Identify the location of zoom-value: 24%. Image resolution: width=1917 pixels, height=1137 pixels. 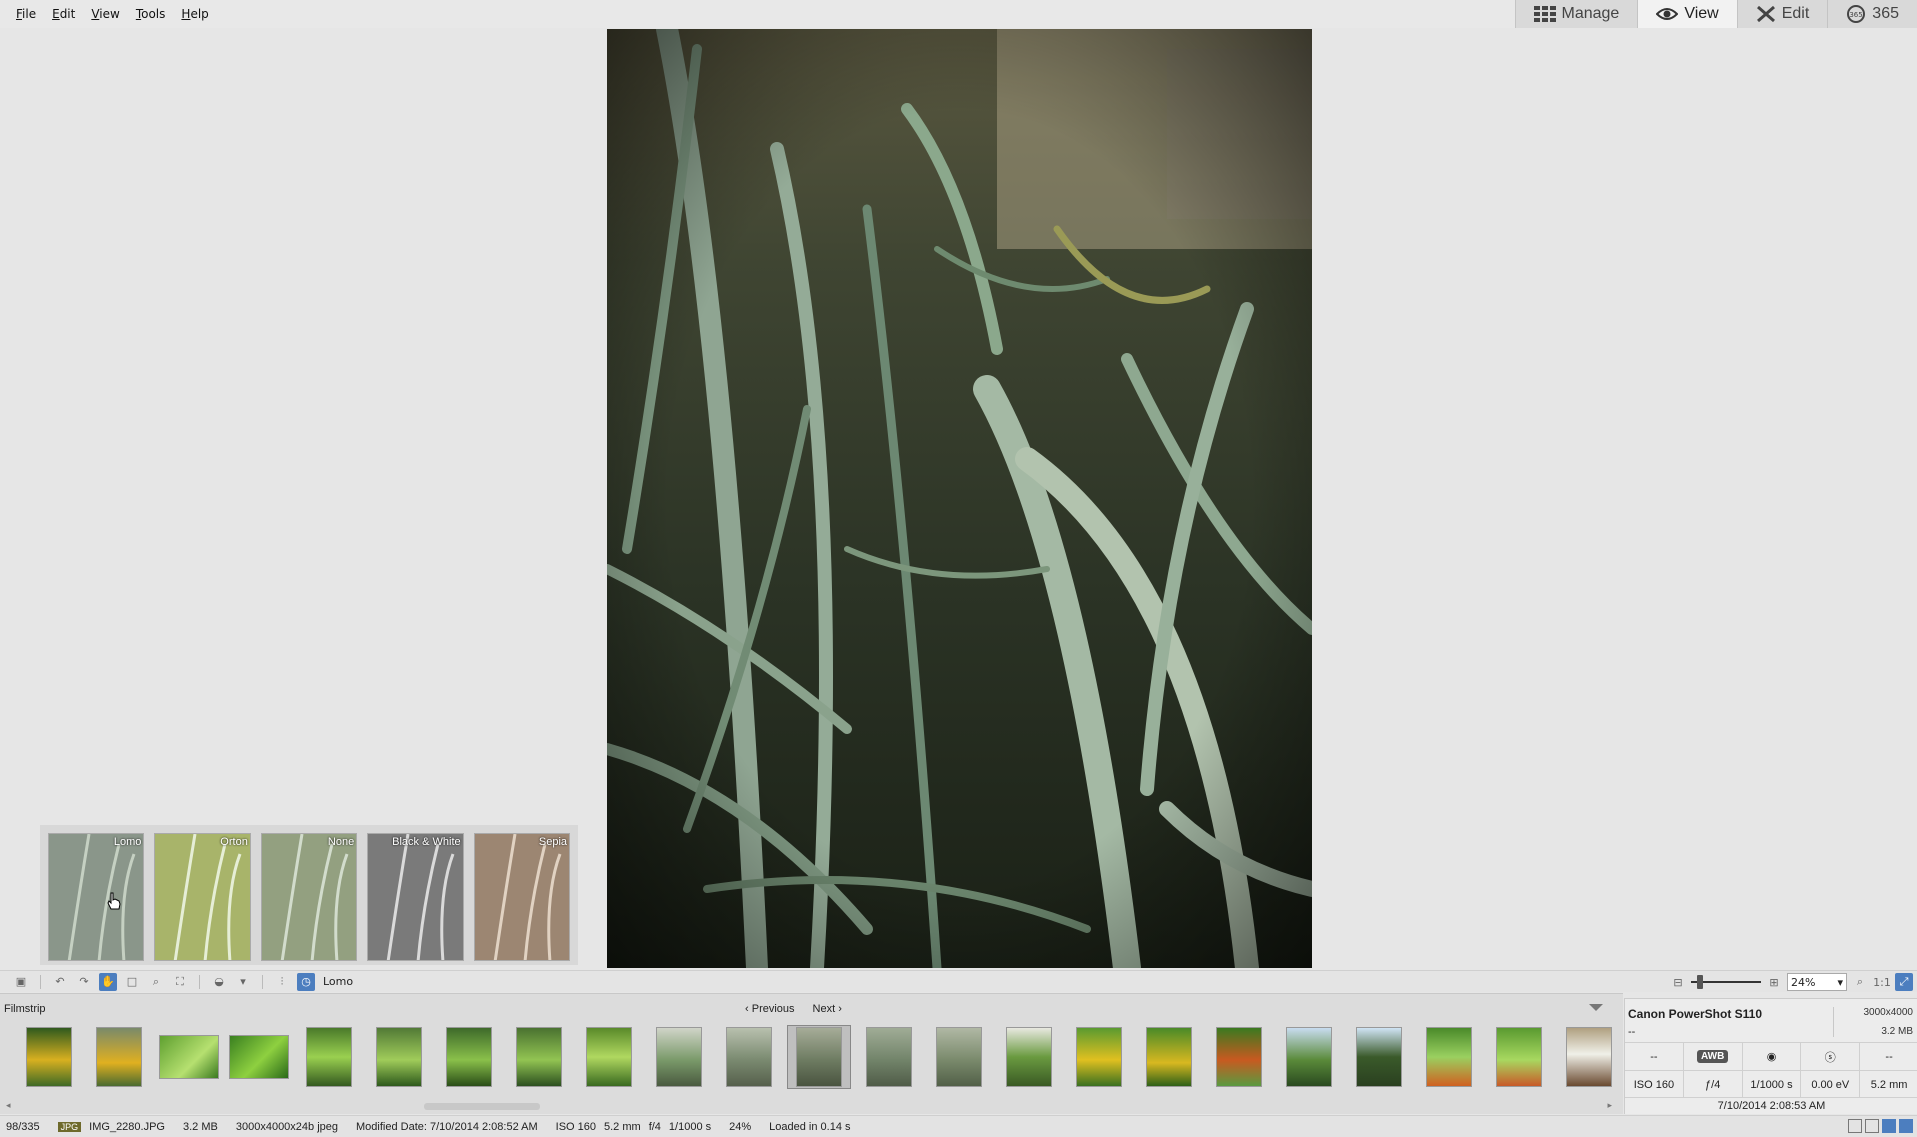
(1803, 982).